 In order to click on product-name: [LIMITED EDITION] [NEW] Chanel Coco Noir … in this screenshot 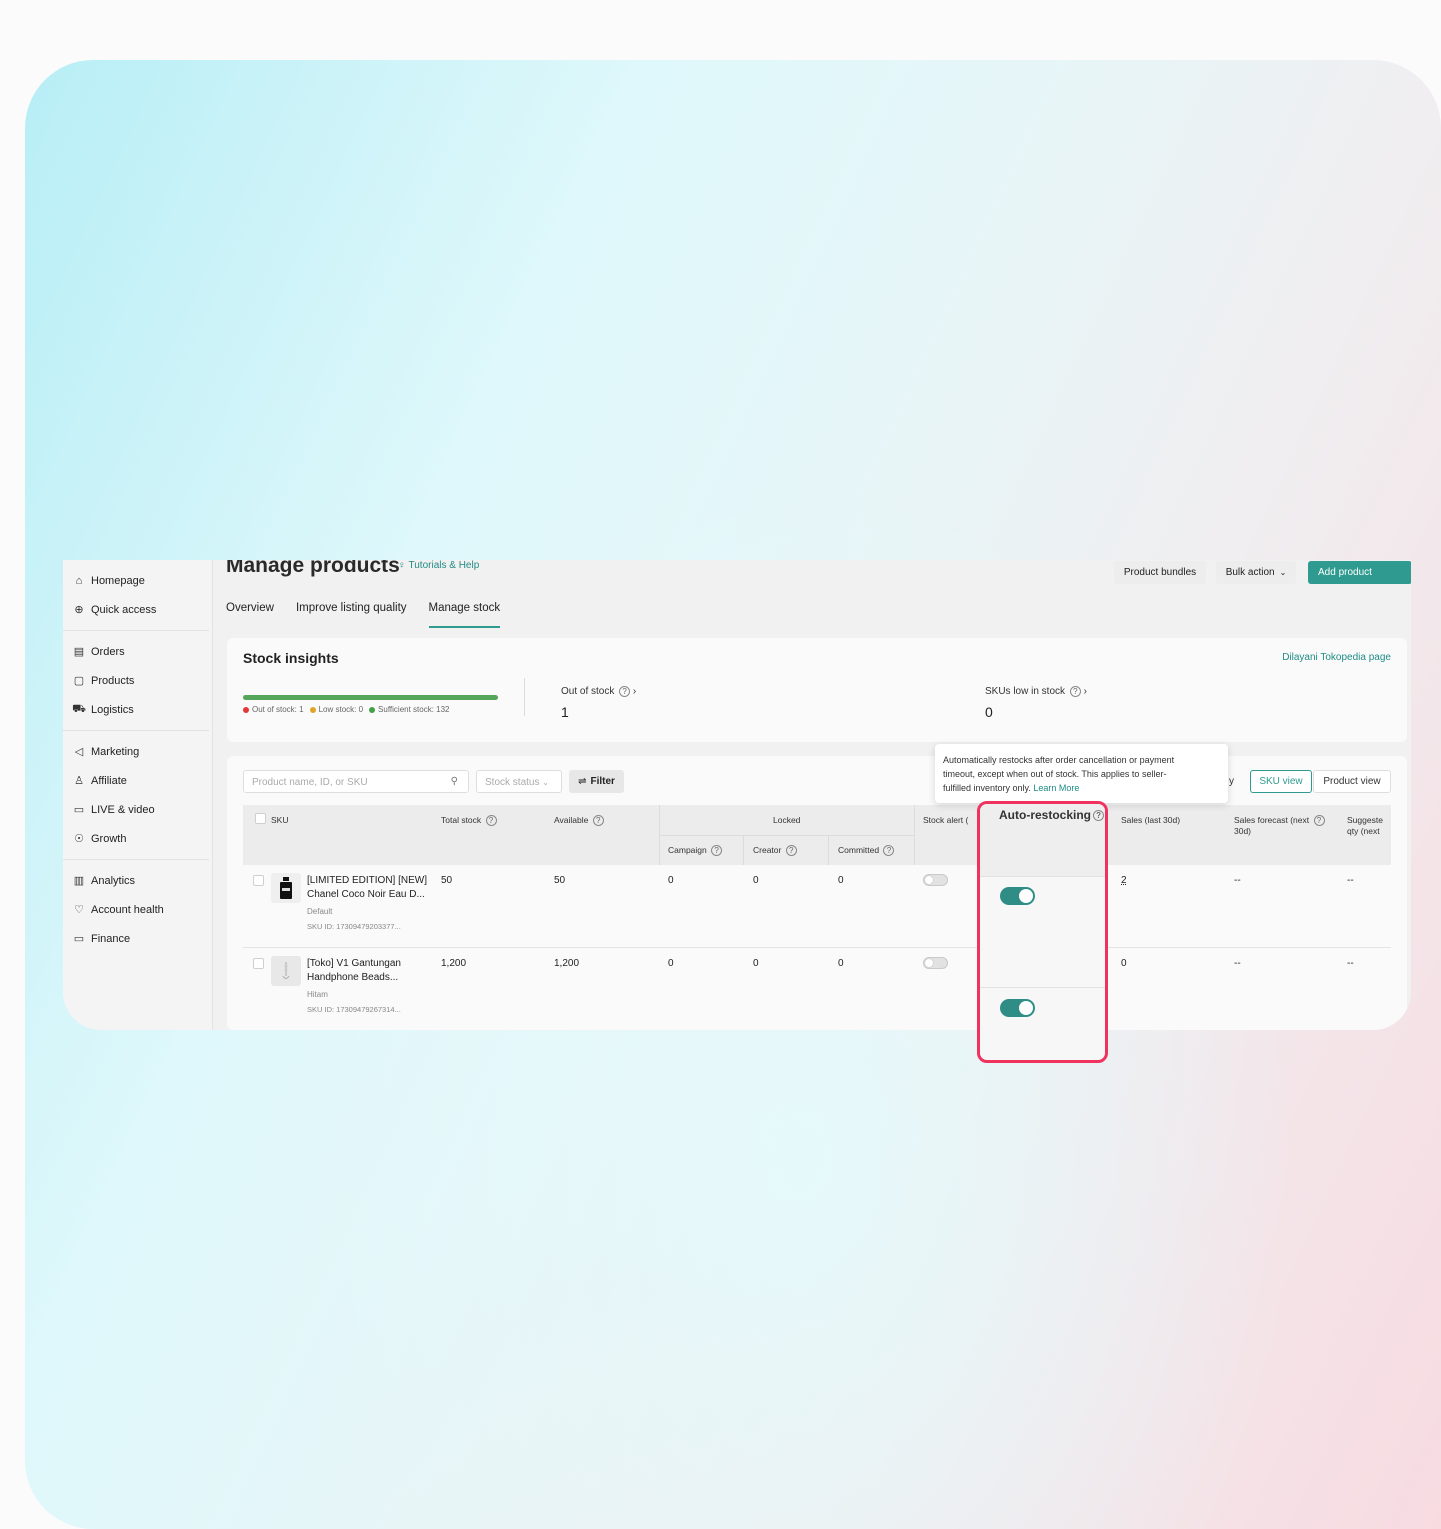, I will do `click(368, 888)`.